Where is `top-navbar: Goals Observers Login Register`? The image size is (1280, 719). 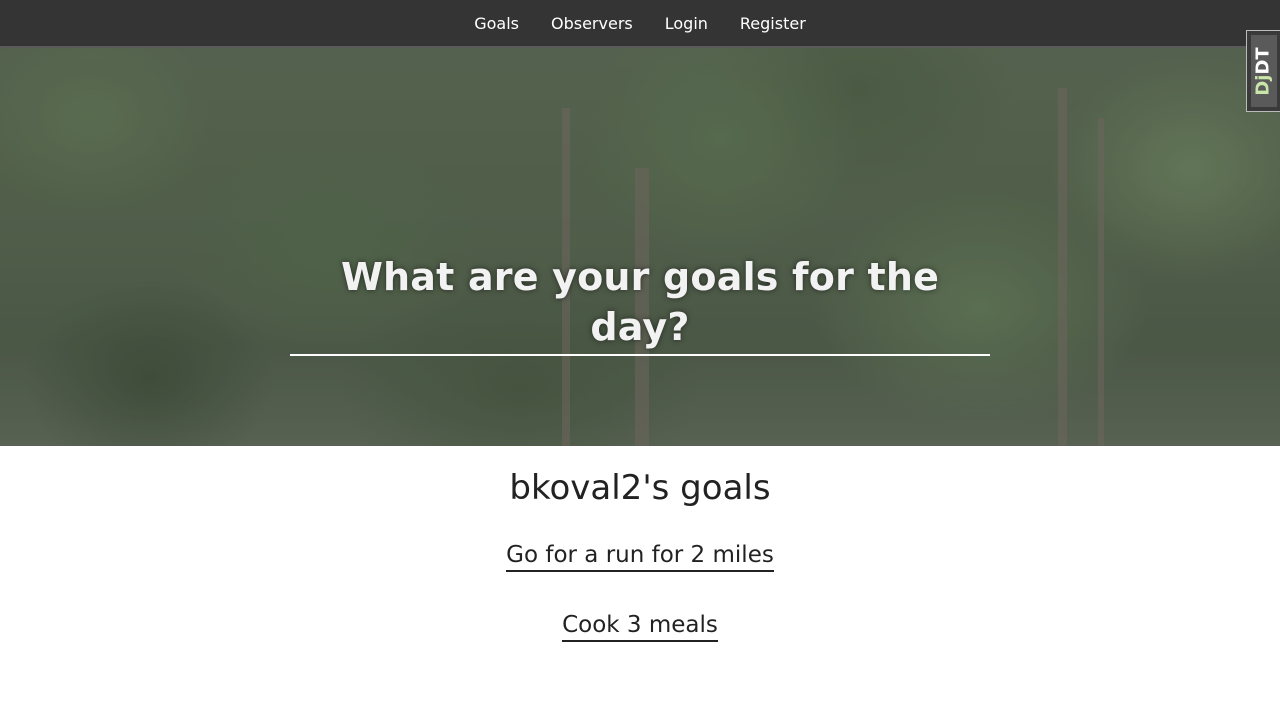
top-navbar: Goals Observers Login Register is located at coordinates (640, 24).